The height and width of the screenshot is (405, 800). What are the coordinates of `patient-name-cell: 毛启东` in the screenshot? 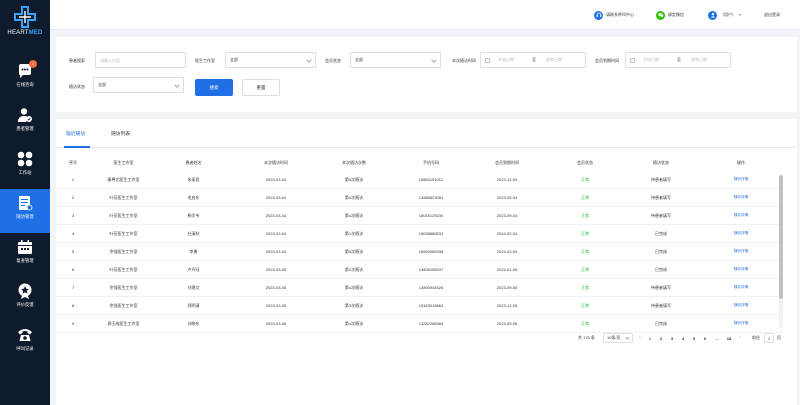 It's located at (193, 197).